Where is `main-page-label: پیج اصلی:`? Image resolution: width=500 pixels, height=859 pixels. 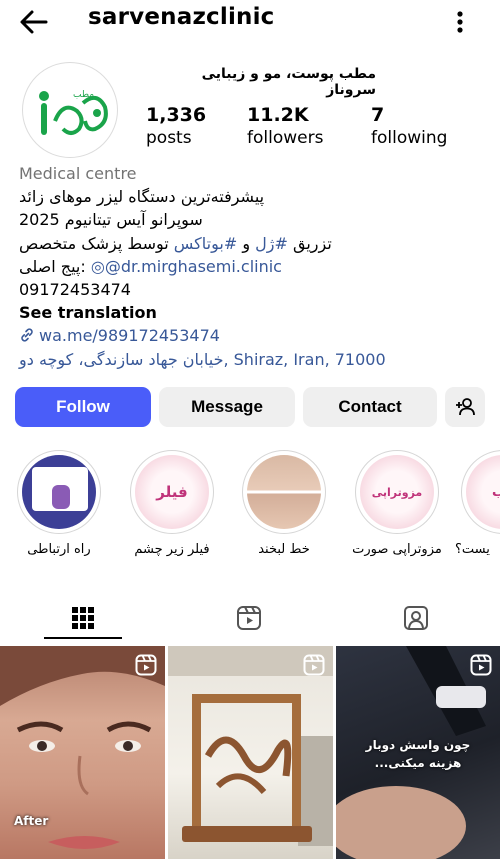 main-page-label: پیج اصلی: is located at coordinates (52, 266).